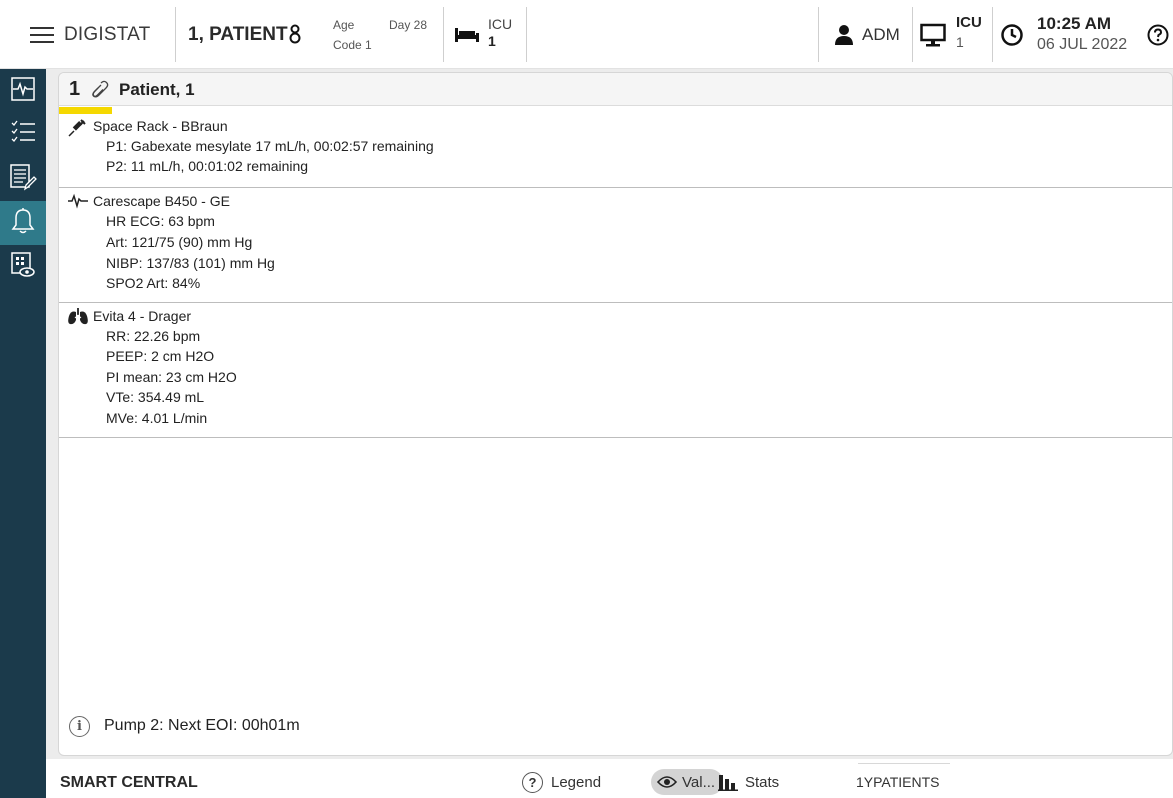 The image size is (1173, 798). I want to click on info-message: i Pump 2: Next EOI: 00h01m, so click(184, 726).